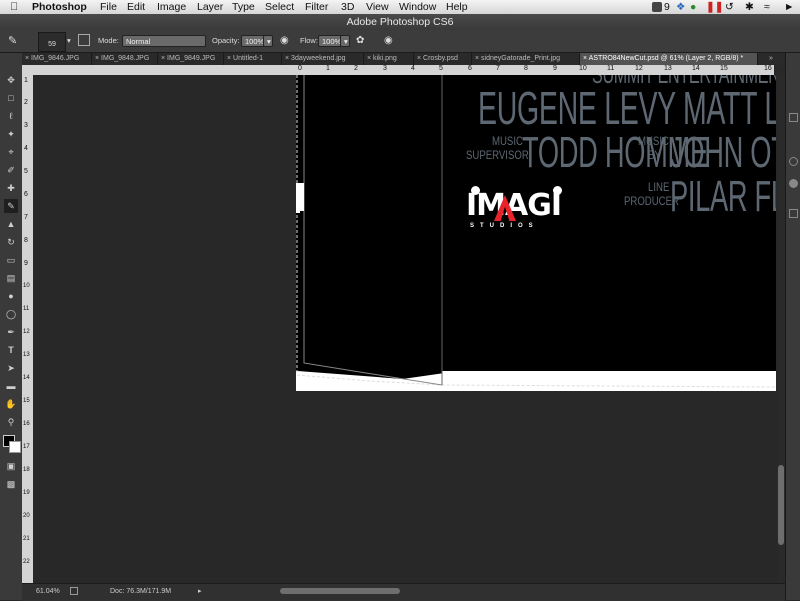 The width and height of the screenshot is (800, 601). I want to click on lasso-tool-icon: ℓ, so click(11, 116).